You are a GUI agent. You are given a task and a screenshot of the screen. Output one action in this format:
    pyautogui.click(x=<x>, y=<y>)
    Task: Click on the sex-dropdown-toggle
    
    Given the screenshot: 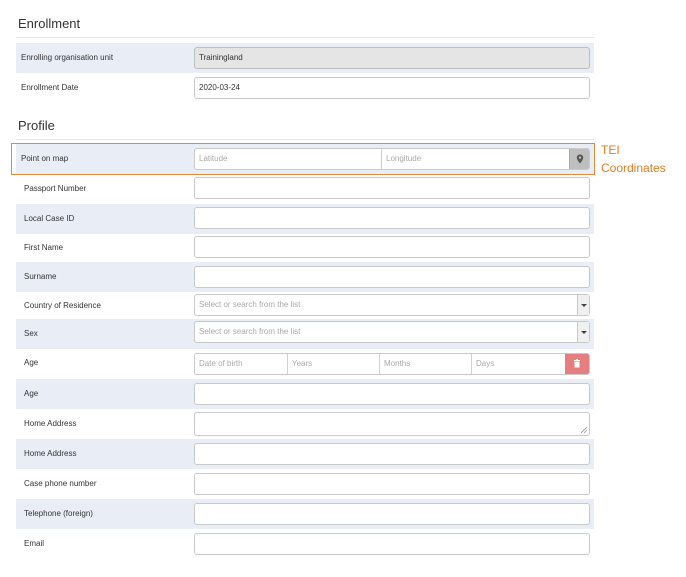 What is the action you would take?
    pyautogui.click(x=583, y=332)
    